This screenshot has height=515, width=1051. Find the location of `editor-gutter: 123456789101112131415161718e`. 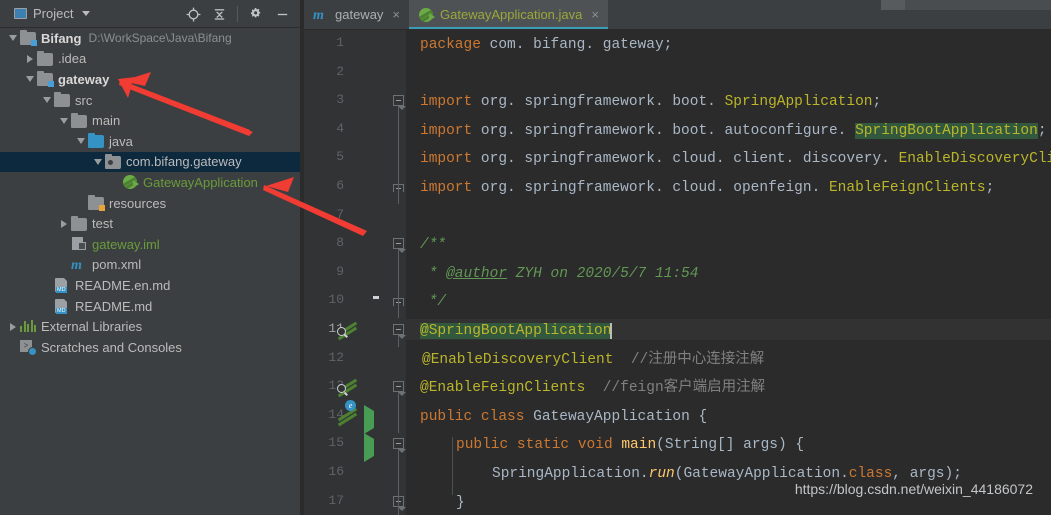

editor-gutter: 123456789101112131415161718e is located at coordinates (347, 272).